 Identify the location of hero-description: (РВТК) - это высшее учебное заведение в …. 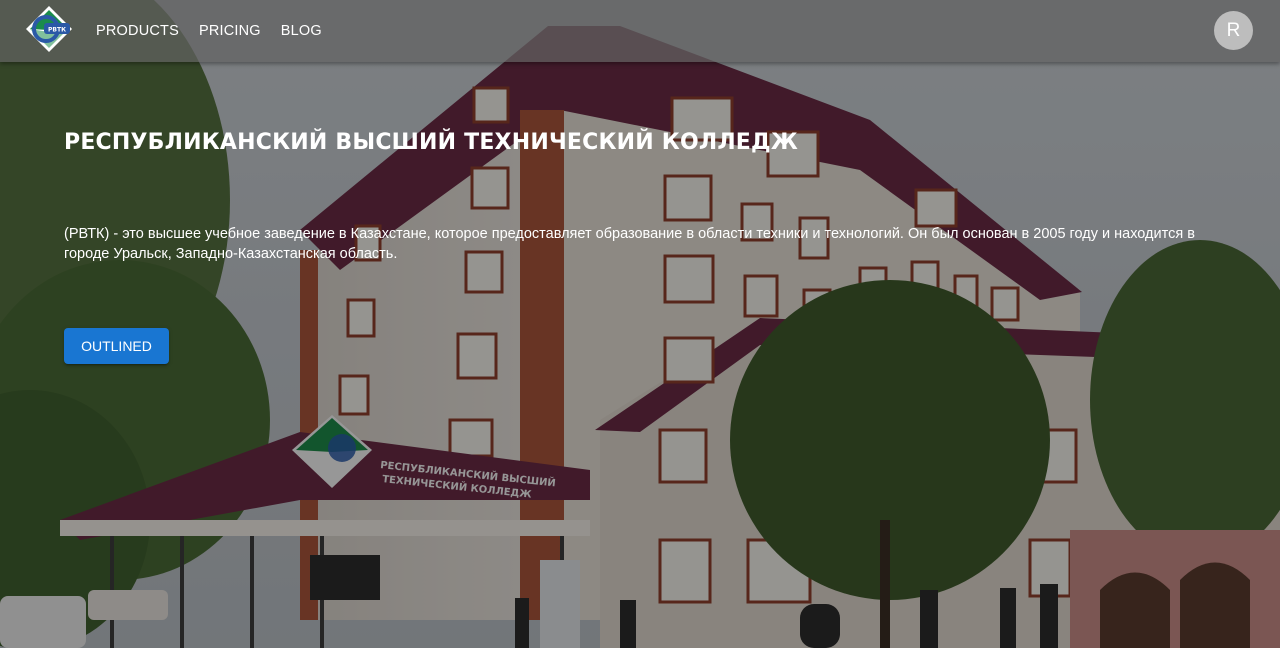
(629, 244).